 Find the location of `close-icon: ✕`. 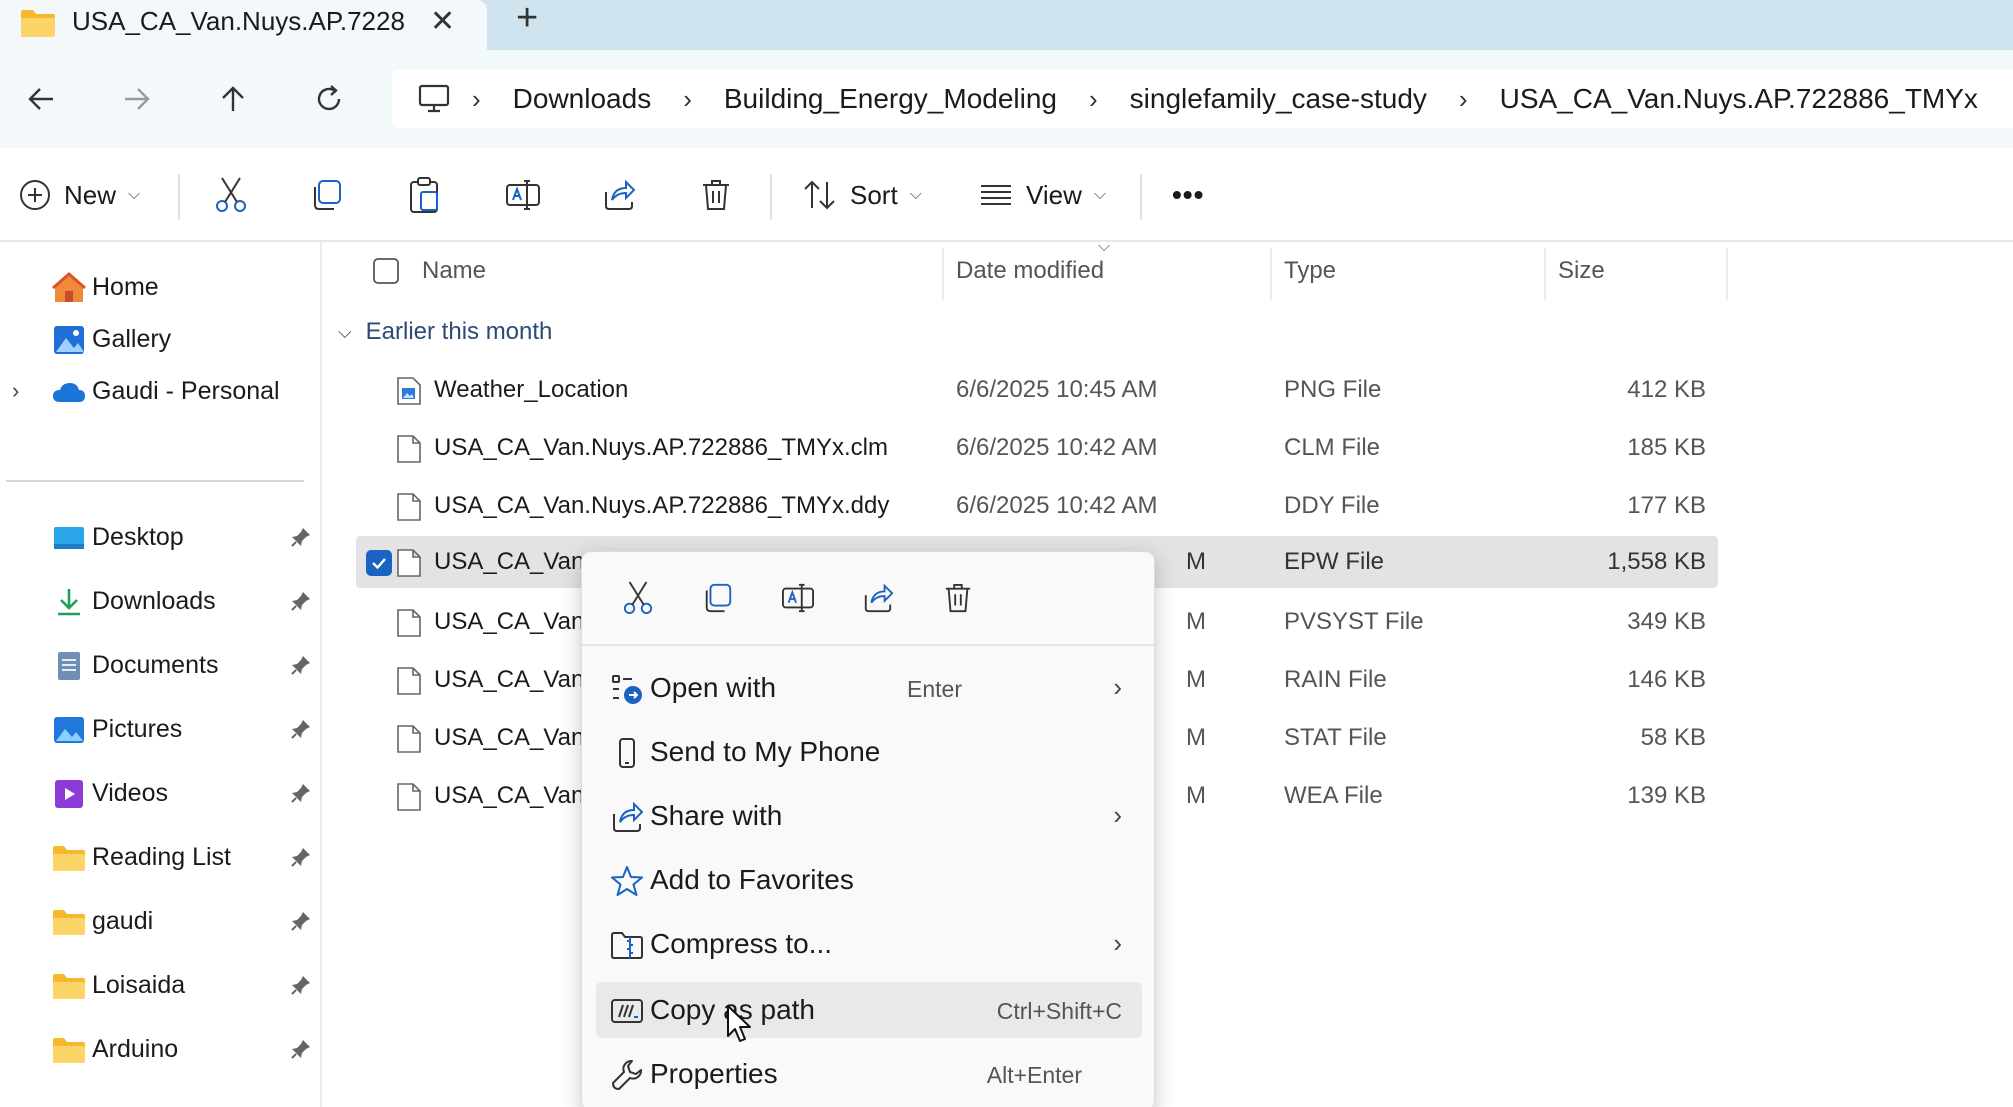

close-icon: ✕ is located at coordinates (442, 21).